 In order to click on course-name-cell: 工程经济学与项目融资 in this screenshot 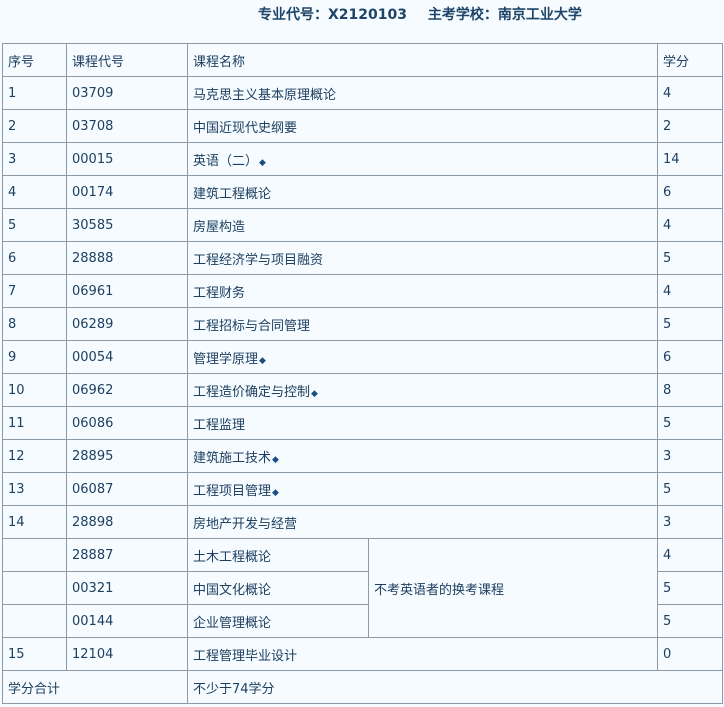, I will do `click(422, 258)`.